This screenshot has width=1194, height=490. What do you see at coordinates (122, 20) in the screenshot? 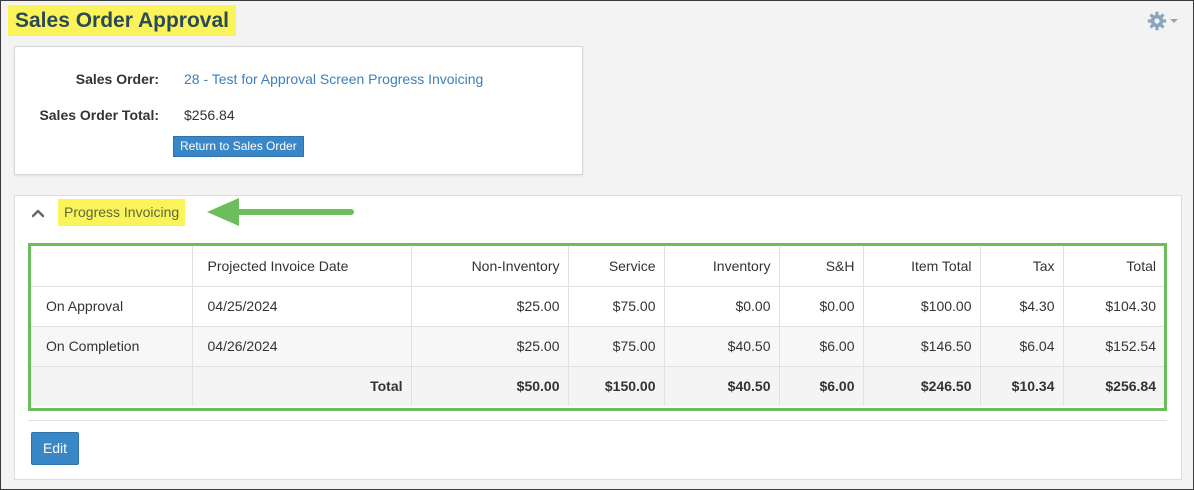
I see `page-title: Sales Order Approval` at bounding box center [122, 20].